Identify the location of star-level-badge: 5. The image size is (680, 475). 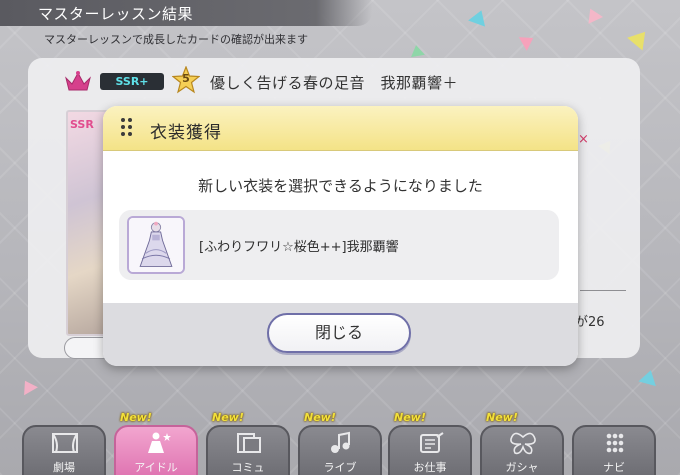
(186, 79).